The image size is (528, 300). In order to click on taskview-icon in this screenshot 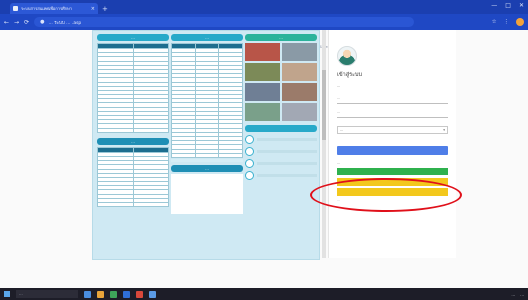, I will do `click(87, 294)`.